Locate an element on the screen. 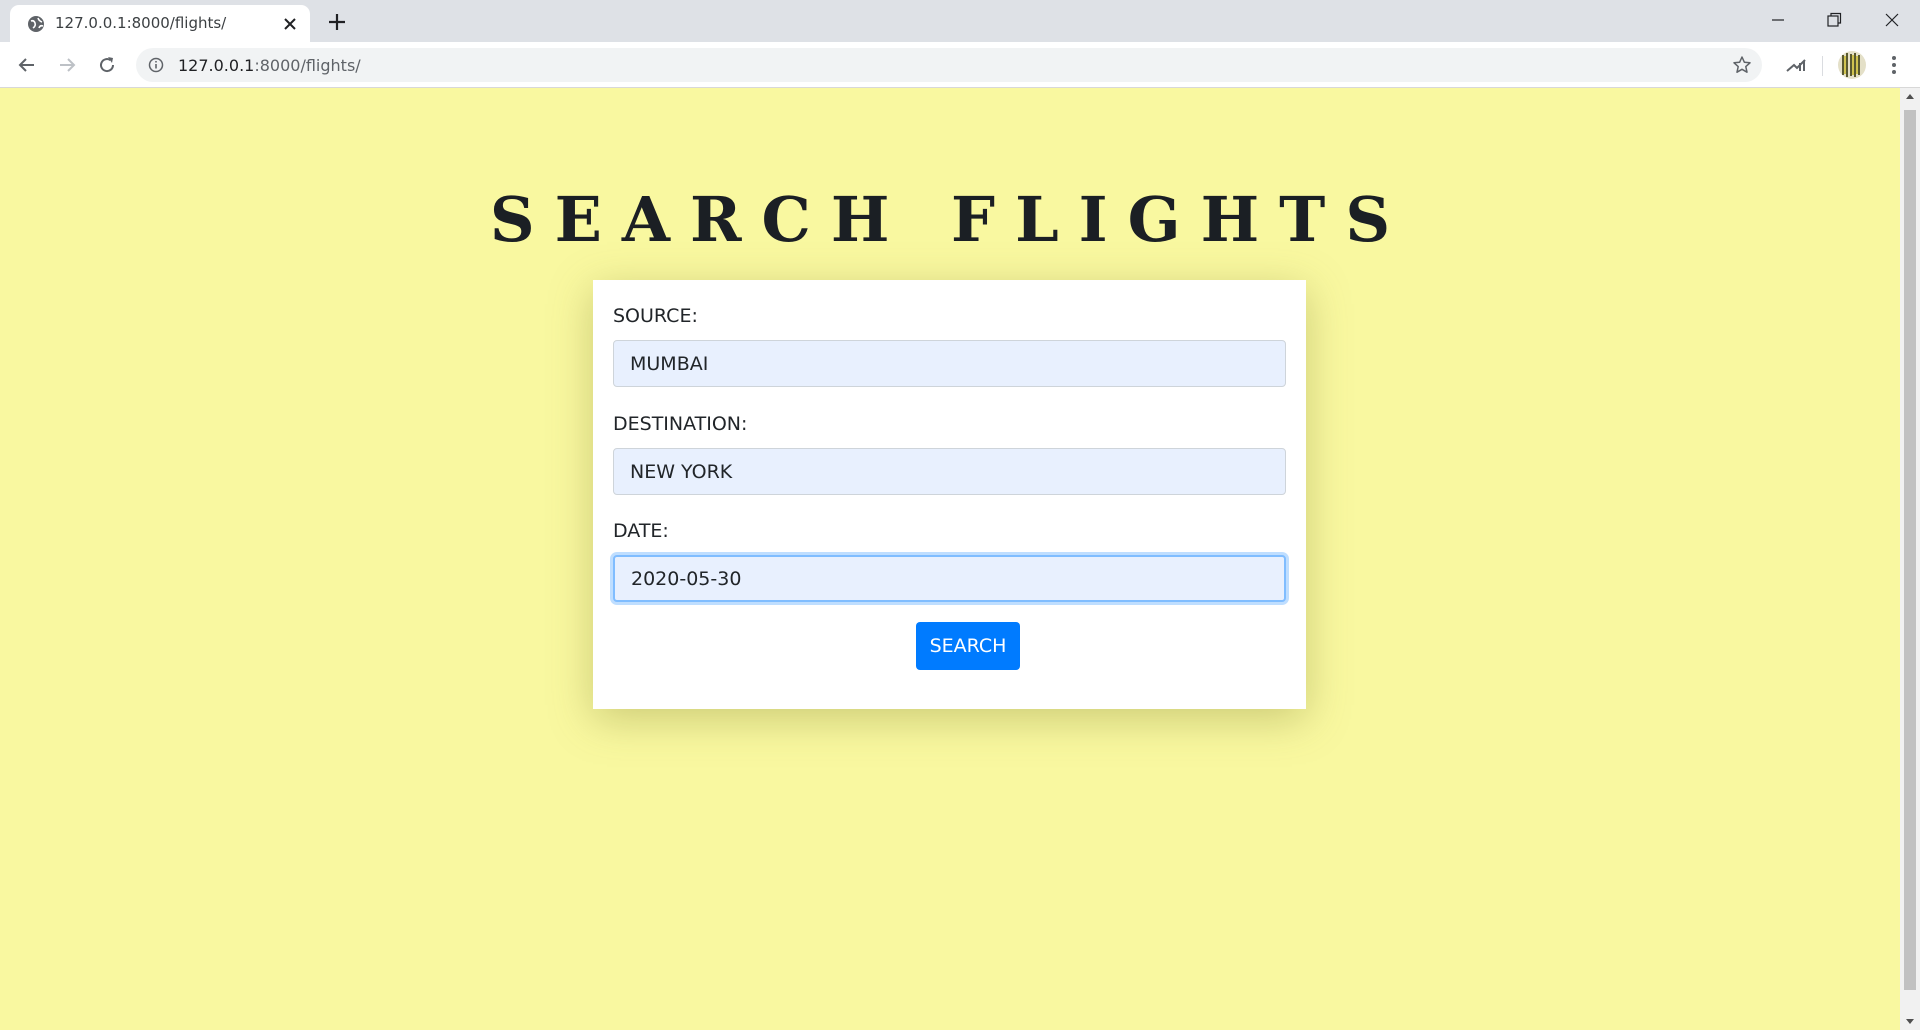  back-button is located at coordinates (27, 65).